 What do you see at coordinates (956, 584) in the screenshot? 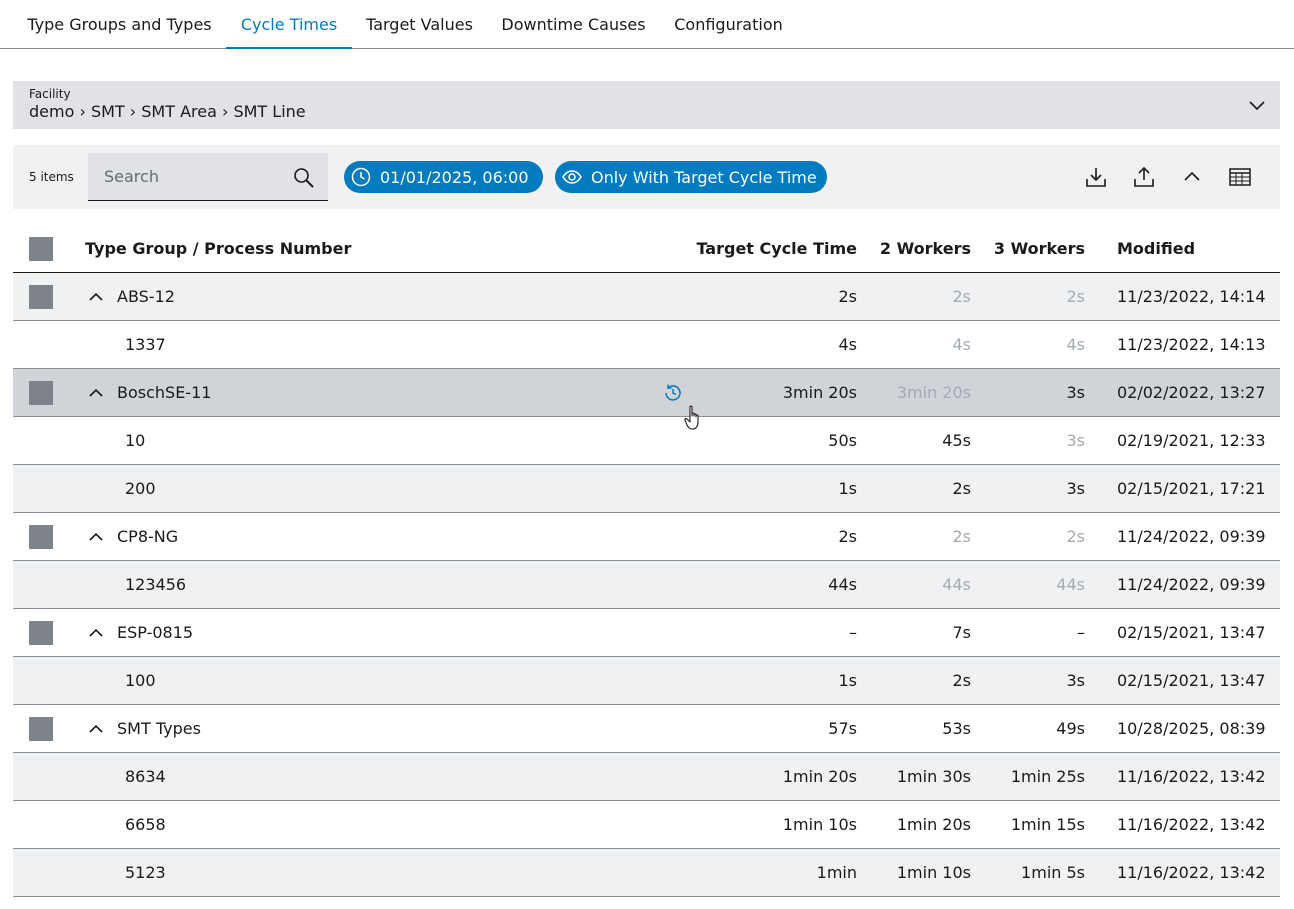
I see `two-workers-time: 44s` at bounding box center [956, 584].